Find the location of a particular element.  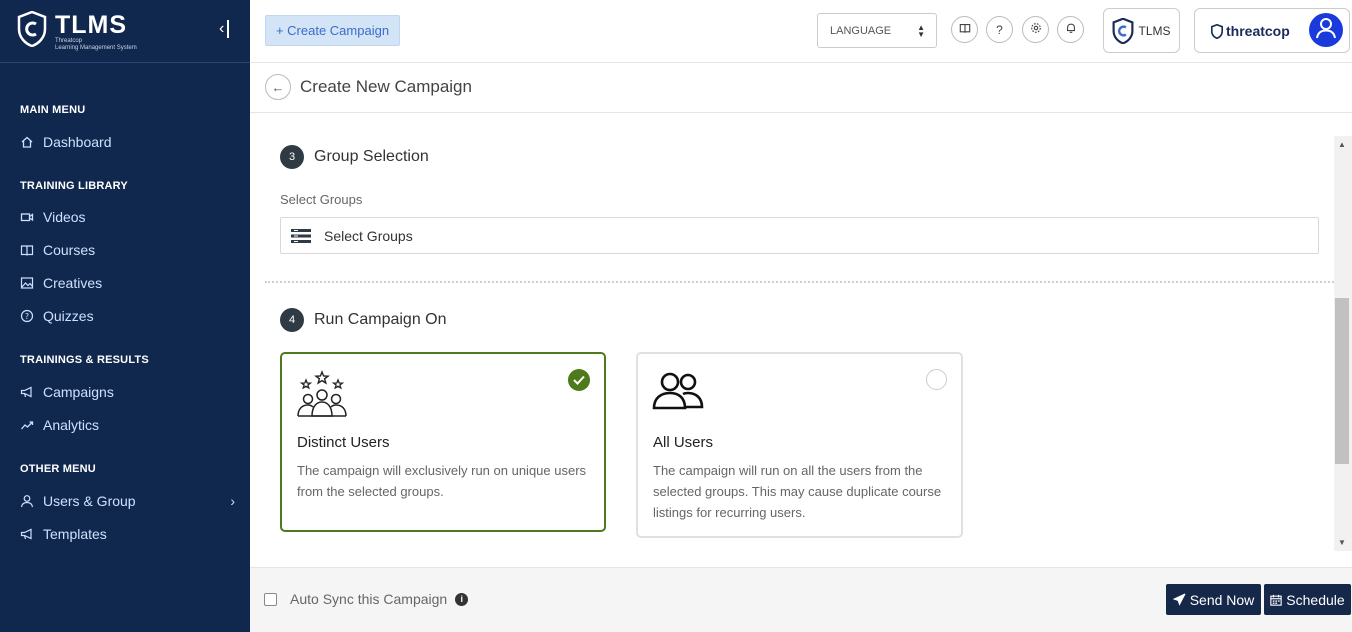

sidebar-item-label: Campaigns is located at coordinates (78, 392).